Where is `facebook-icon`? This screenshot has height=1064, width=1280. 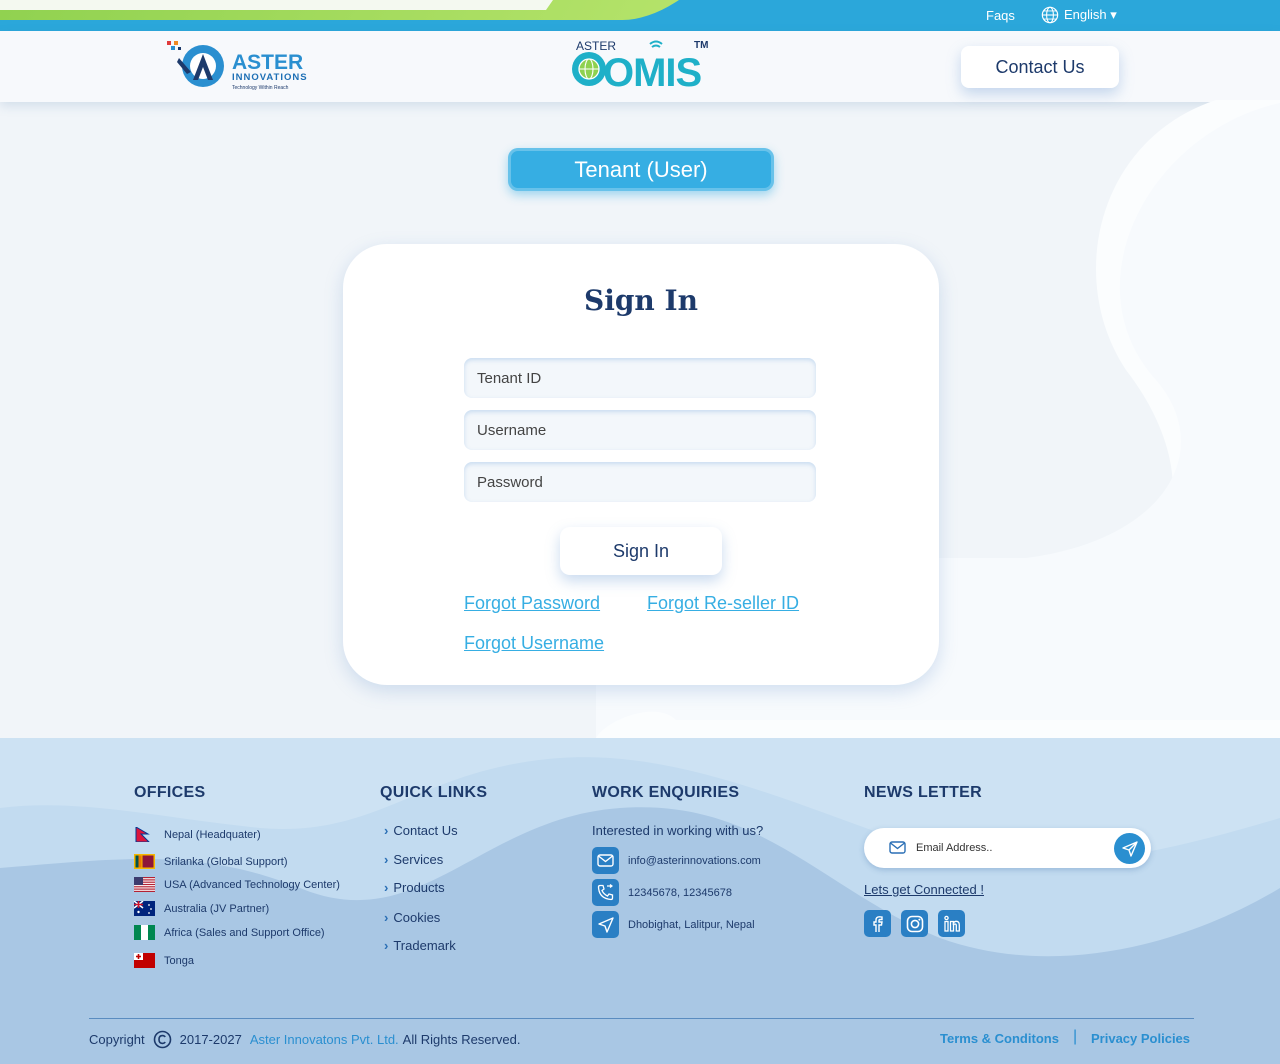
facebook-icon is located at coordinates (877, 923).